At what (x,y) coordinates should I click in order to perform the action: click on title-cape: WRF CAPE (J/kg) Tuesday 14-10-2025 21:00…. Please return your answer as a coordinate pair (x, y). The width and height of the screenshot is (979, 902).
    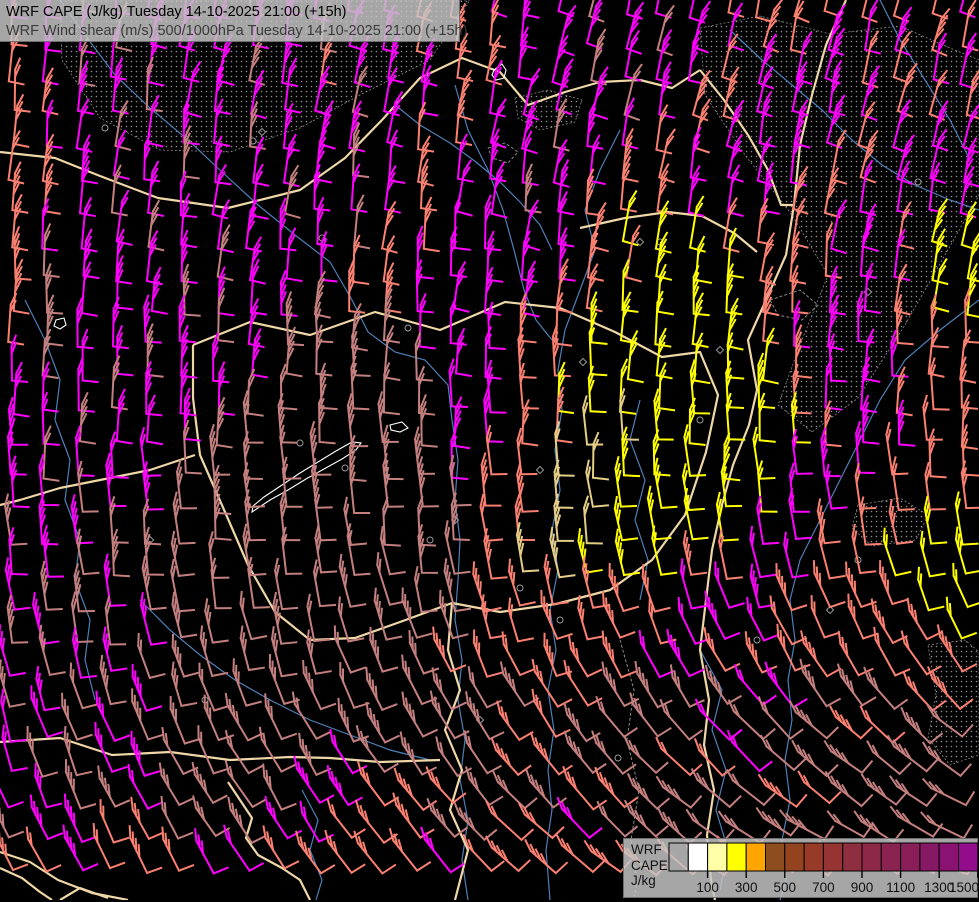
    Looking at the image, I should click on (176, 12).